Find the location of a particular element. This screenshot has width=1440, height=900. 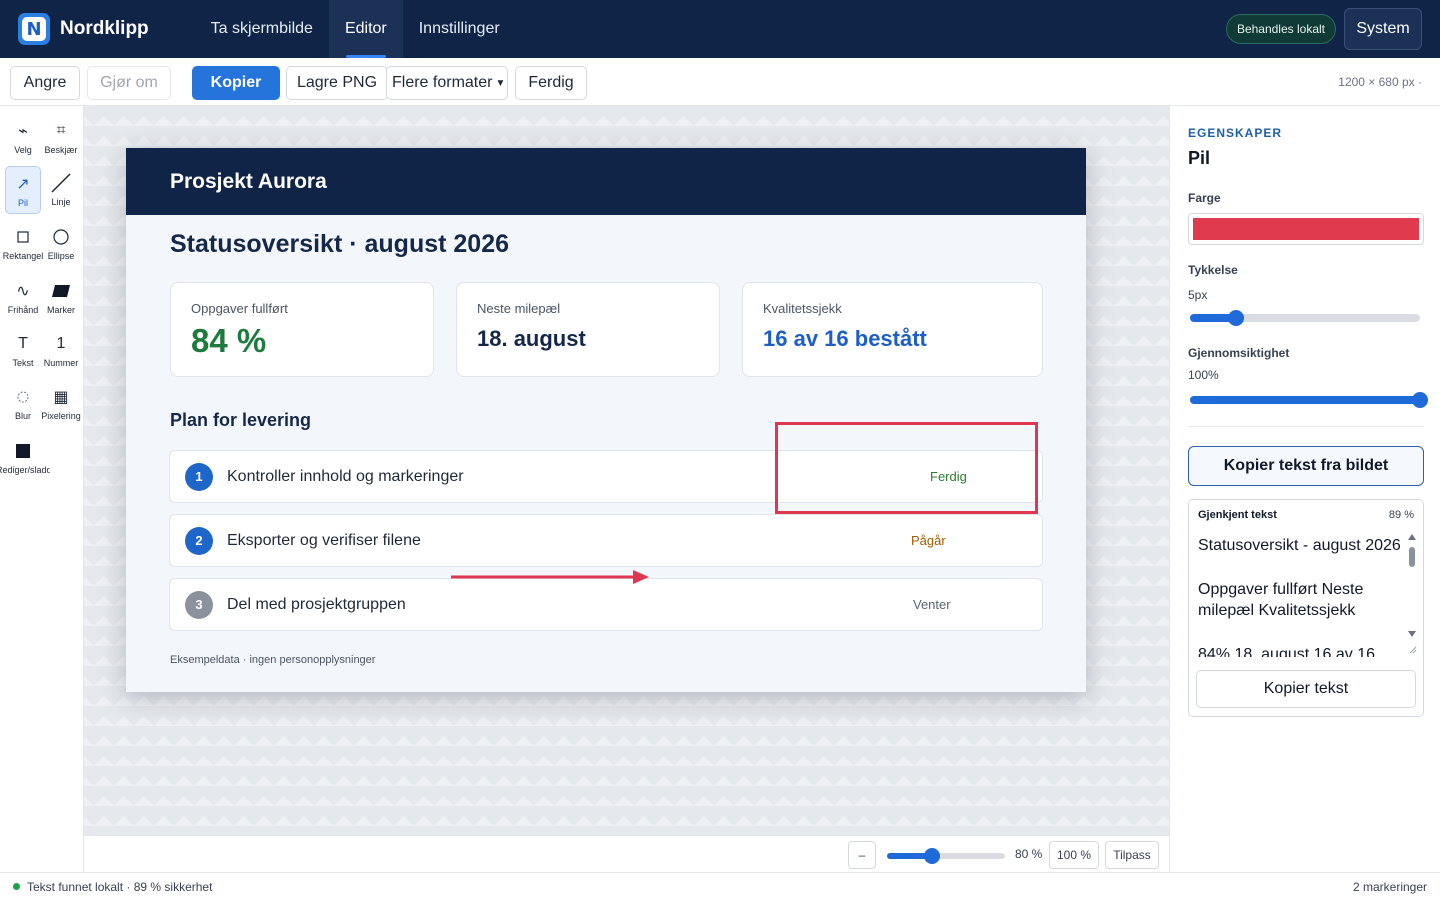

opacity-slider-fill is located at coordinates (1305, 400).